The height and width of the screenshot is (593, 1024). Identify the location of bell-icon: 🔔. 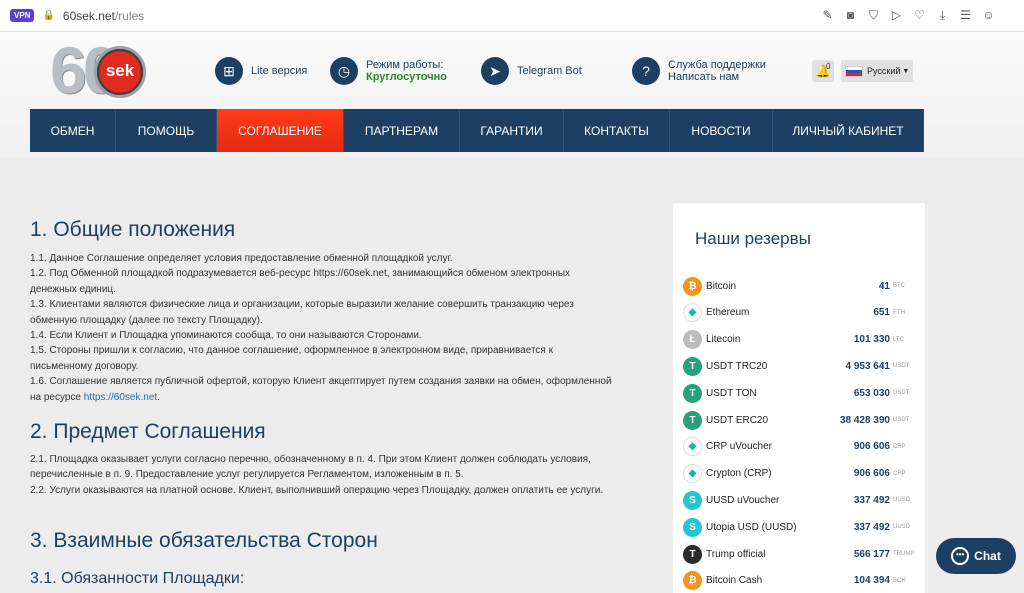
(823, 71).